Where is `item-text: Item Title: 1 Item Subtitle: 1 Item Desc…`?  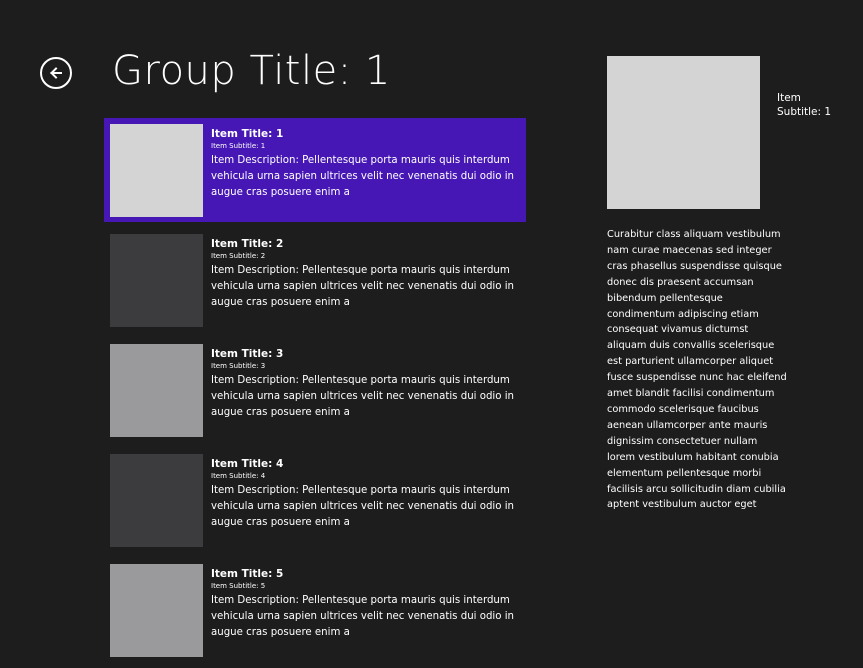
item-text: Item Title: 1 Item Subtitle: 1 Item Desc… is located at coordinates (365, 164).